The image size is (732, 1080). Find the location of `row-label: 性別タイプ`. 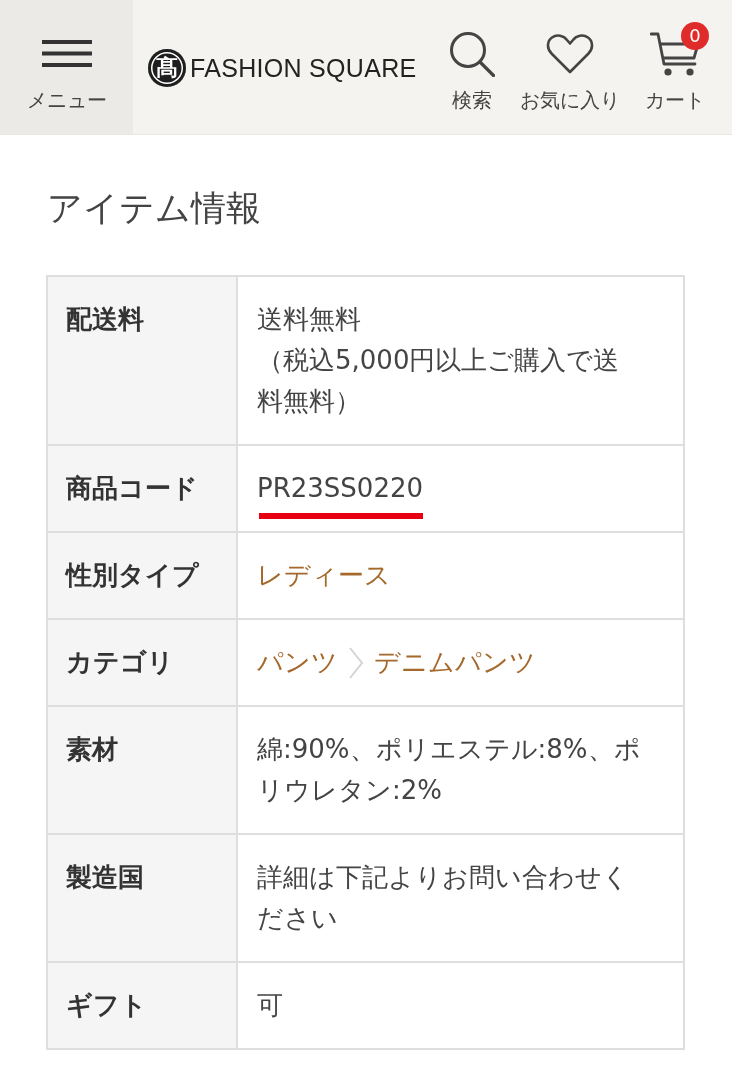

row-label: 性別タイプ is located at coordinates (143, 575).